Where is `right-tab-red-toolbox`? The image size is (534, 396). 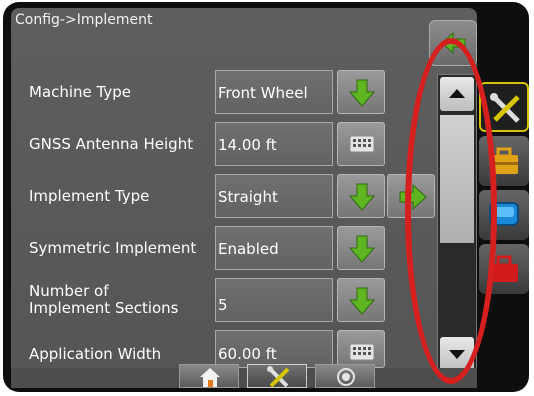 right-tab-red-toolbox is located at coordinates (504, 269).